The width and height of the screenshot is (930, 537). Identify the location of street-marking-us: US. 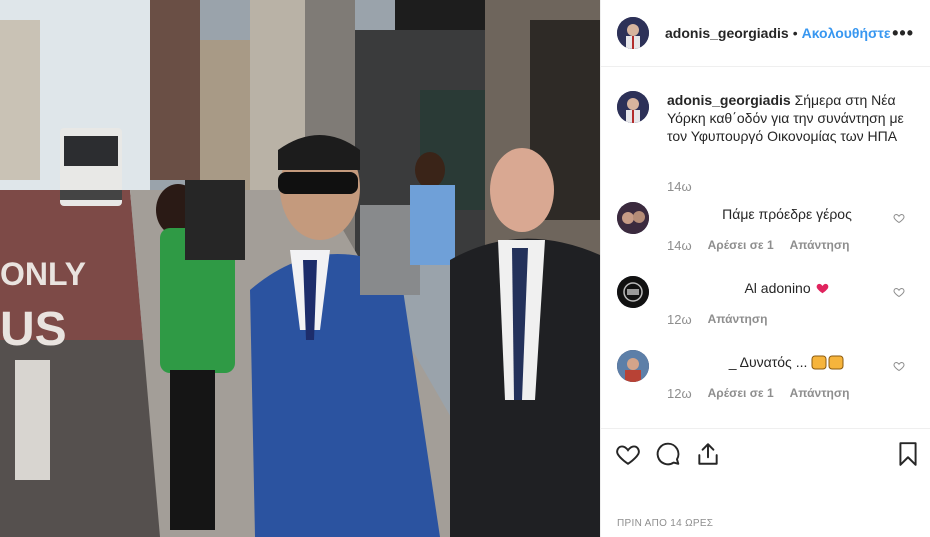
(33, 329).